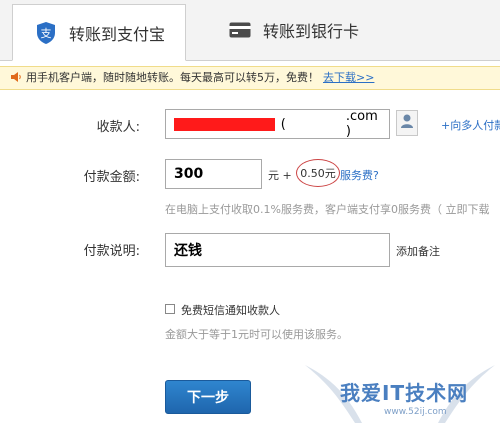 The height and width of the screenshot is (430, 500). Describe the element at coordinates (170, 309) in the screenshot. I see `sms-checkbox` at that location.